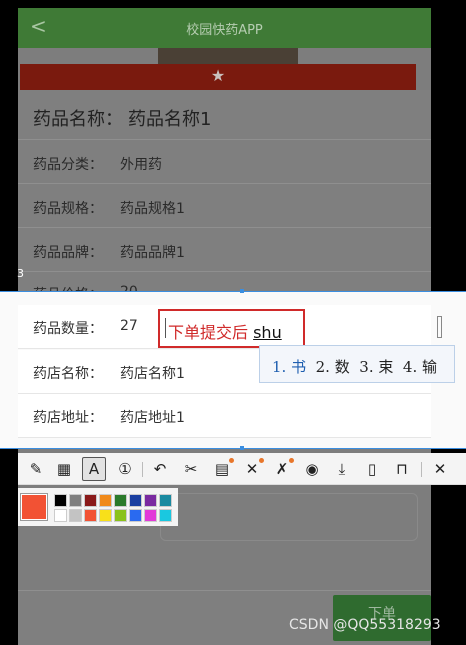  I want to click on ime-candidate-window: 1. 书 2. 数 3. 束 4. 输, so click(357, 364).